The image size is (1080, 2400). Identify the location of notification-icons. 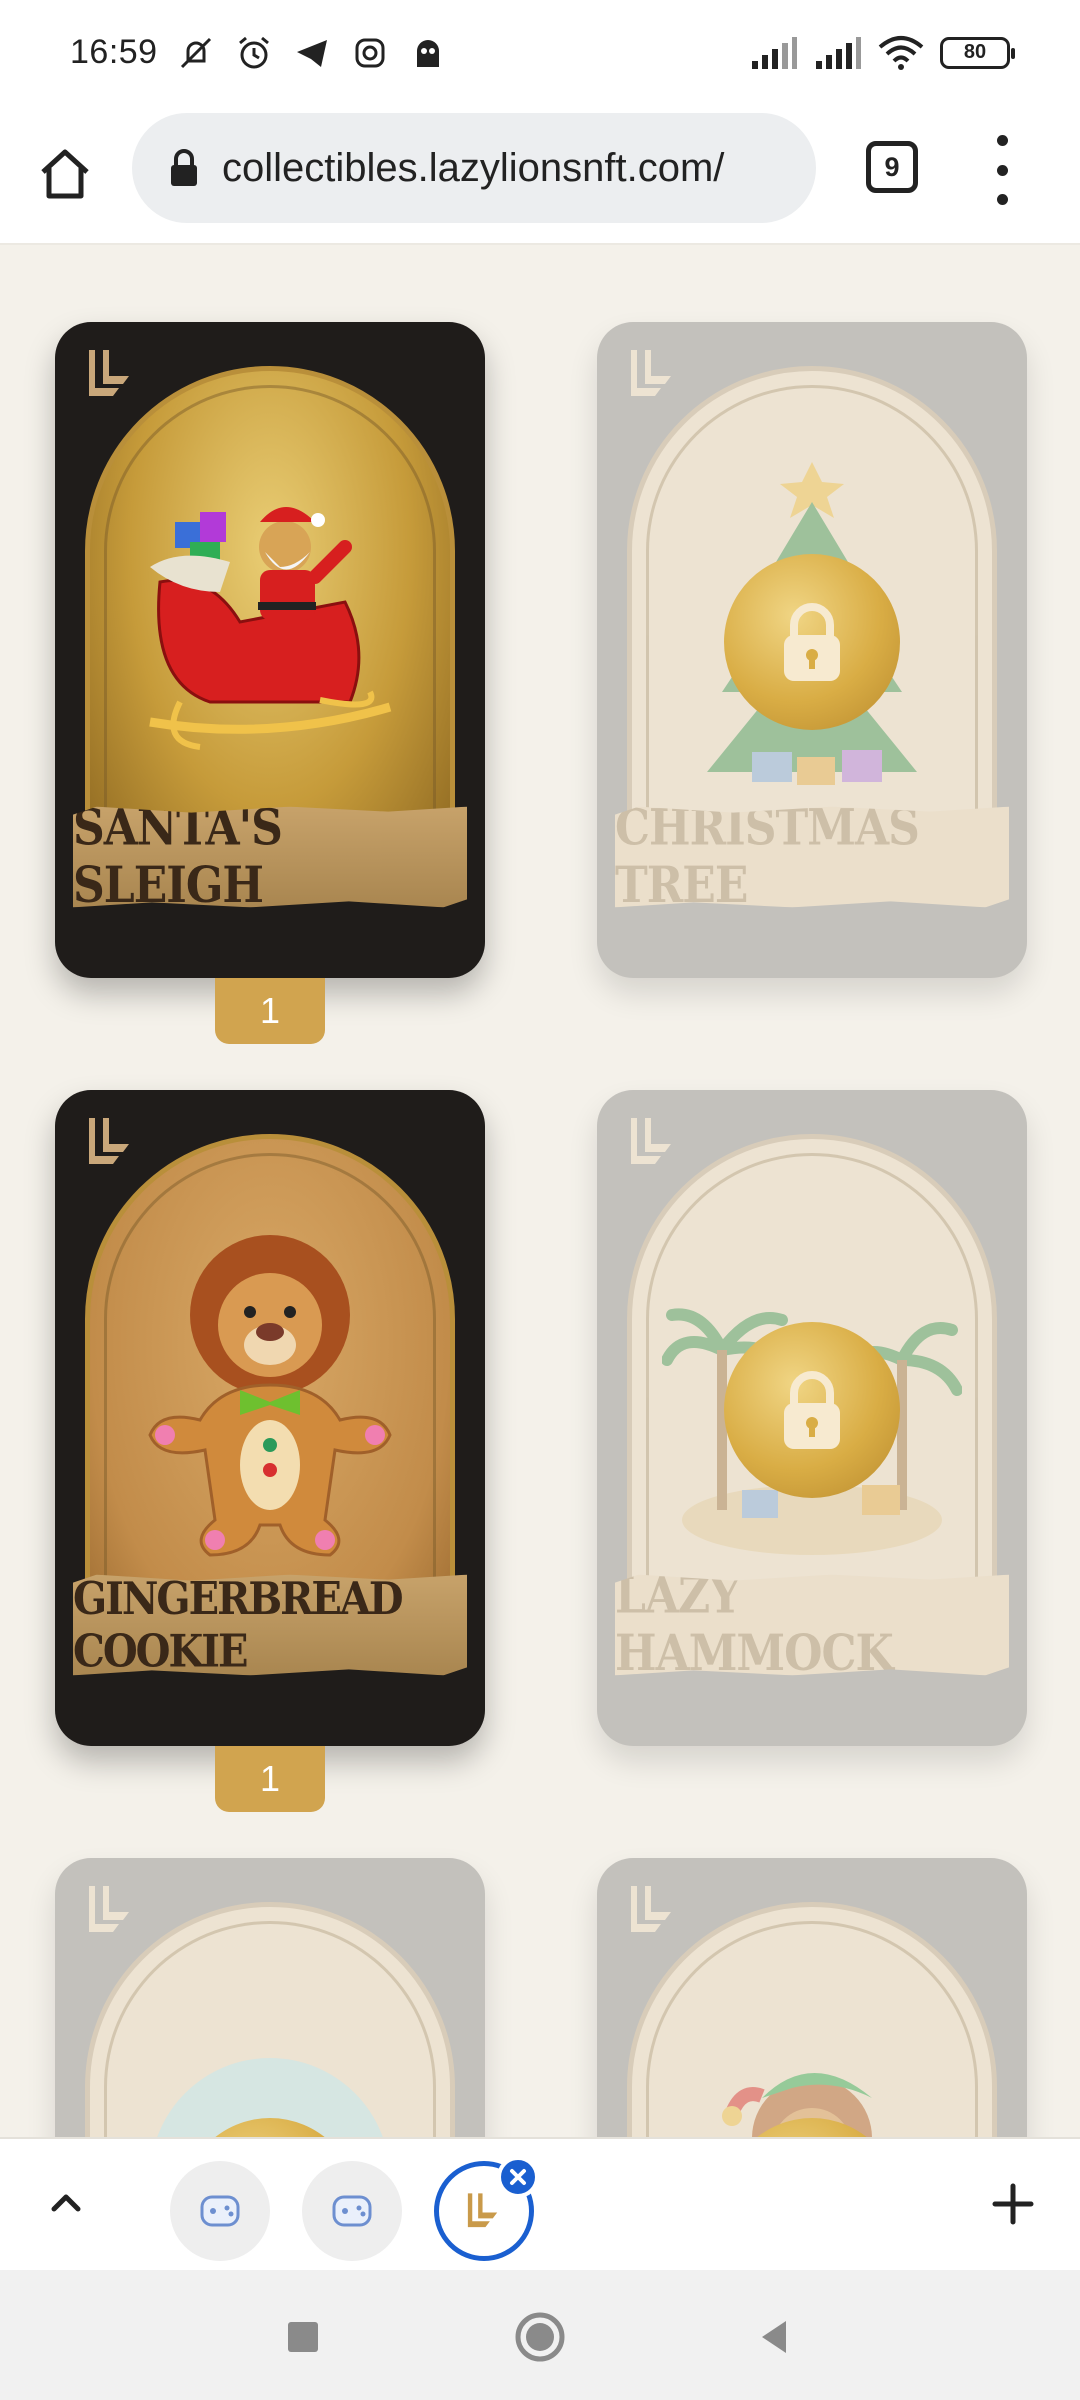
(312, 53).